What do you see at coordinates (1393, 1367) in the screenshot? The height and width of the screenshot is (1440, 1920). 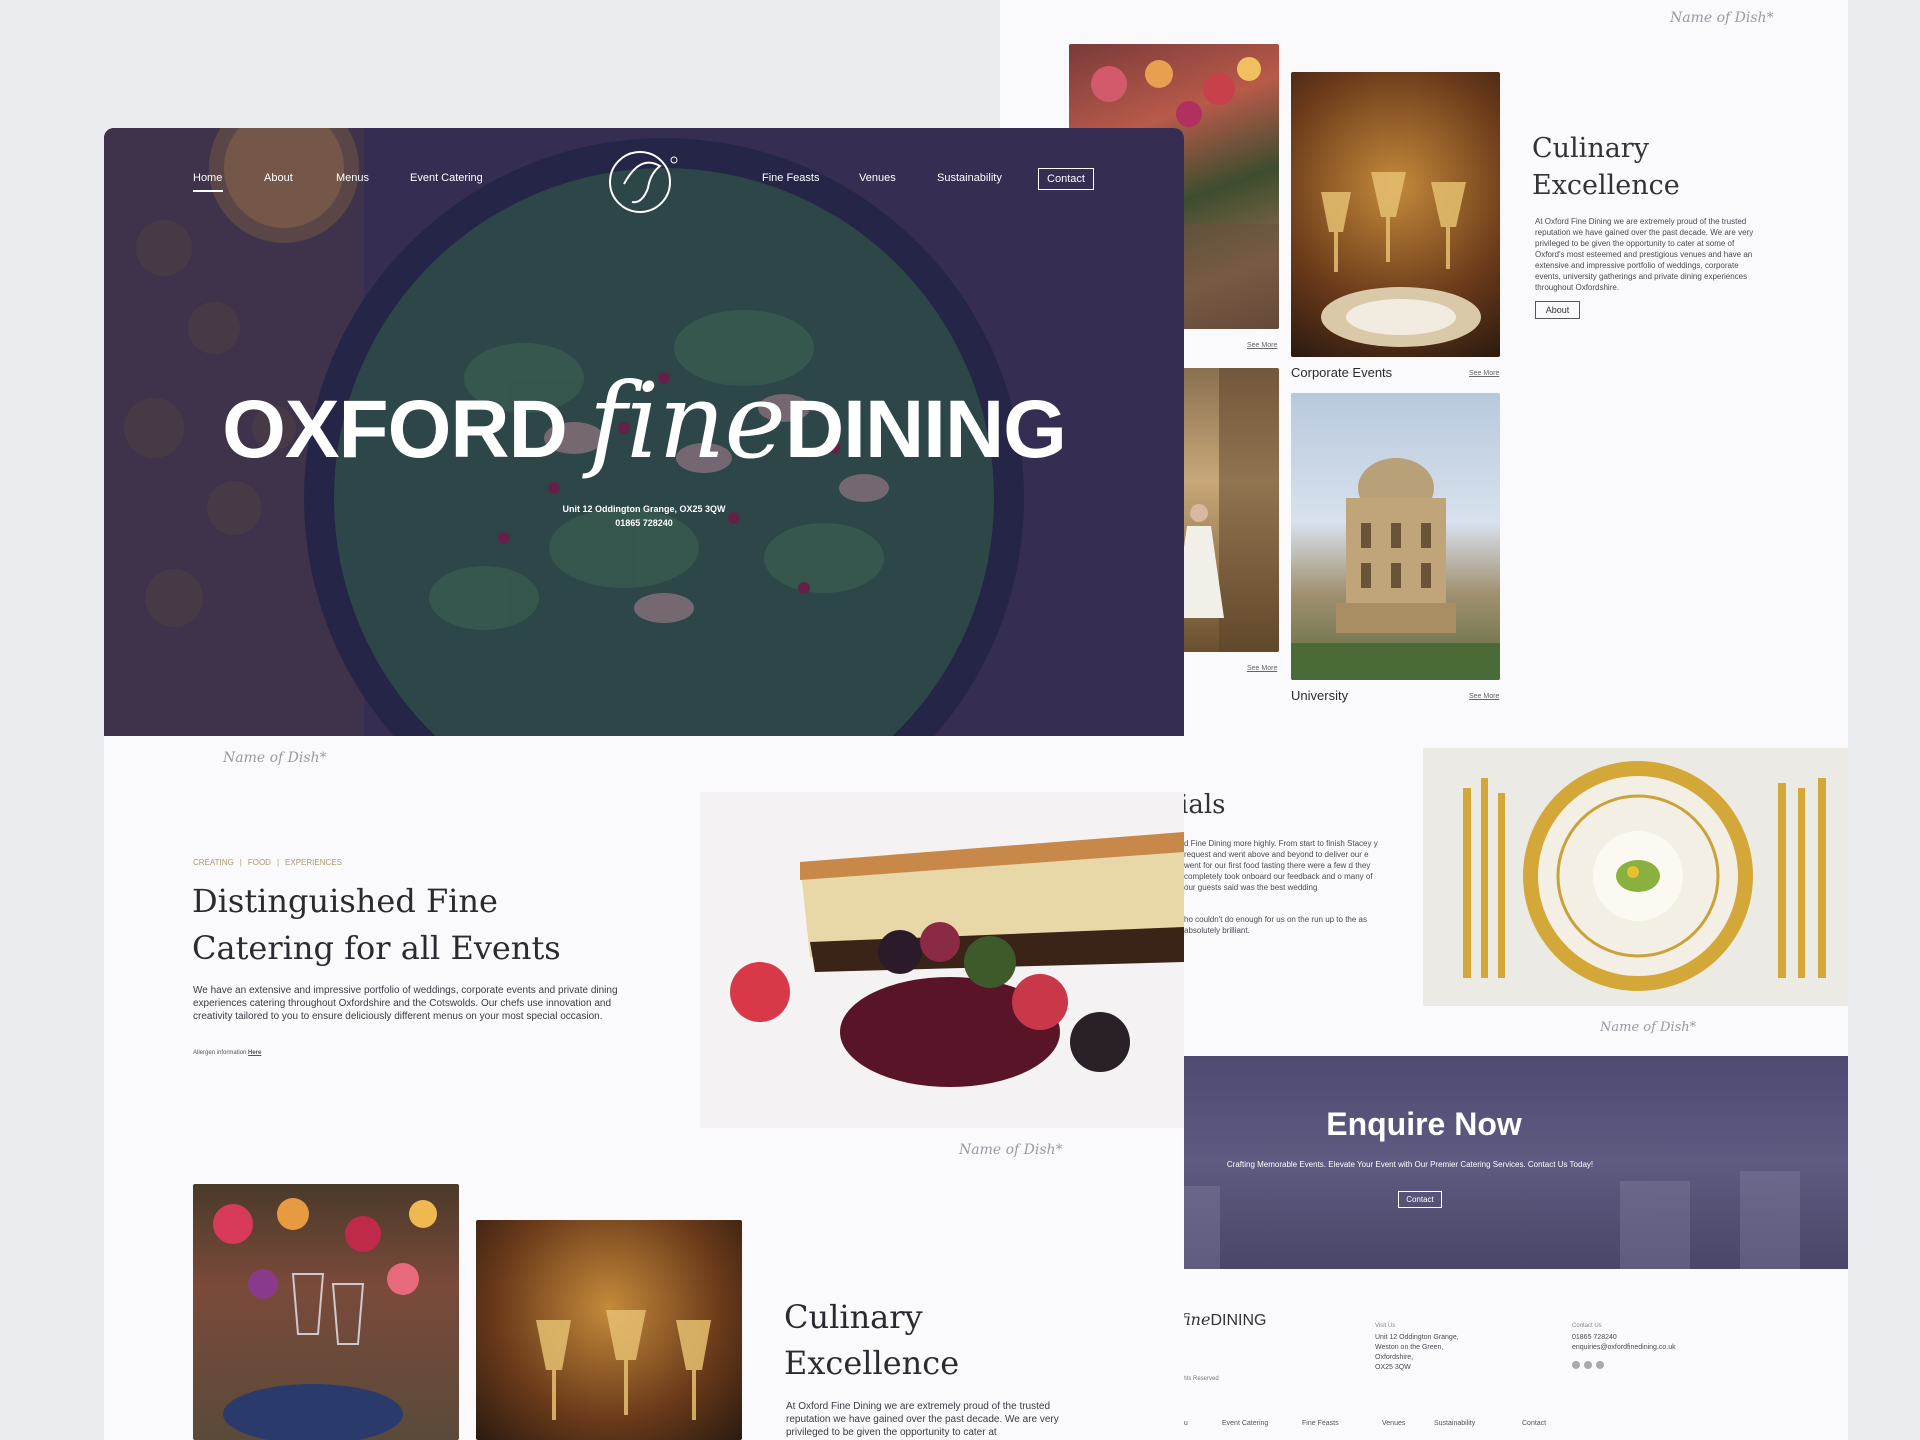 I see `footer-address-line: OX25 3QW` at bounding box center [1393, 1367].